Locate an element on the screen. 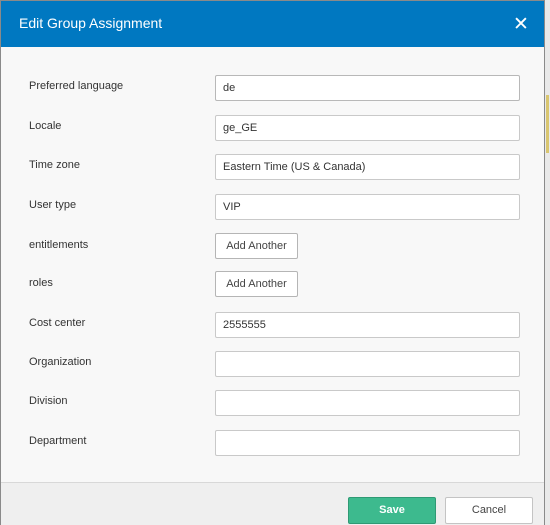 This screenshot has height=525, width=550. field-locale: Locale is located at coordinates (272, 129).